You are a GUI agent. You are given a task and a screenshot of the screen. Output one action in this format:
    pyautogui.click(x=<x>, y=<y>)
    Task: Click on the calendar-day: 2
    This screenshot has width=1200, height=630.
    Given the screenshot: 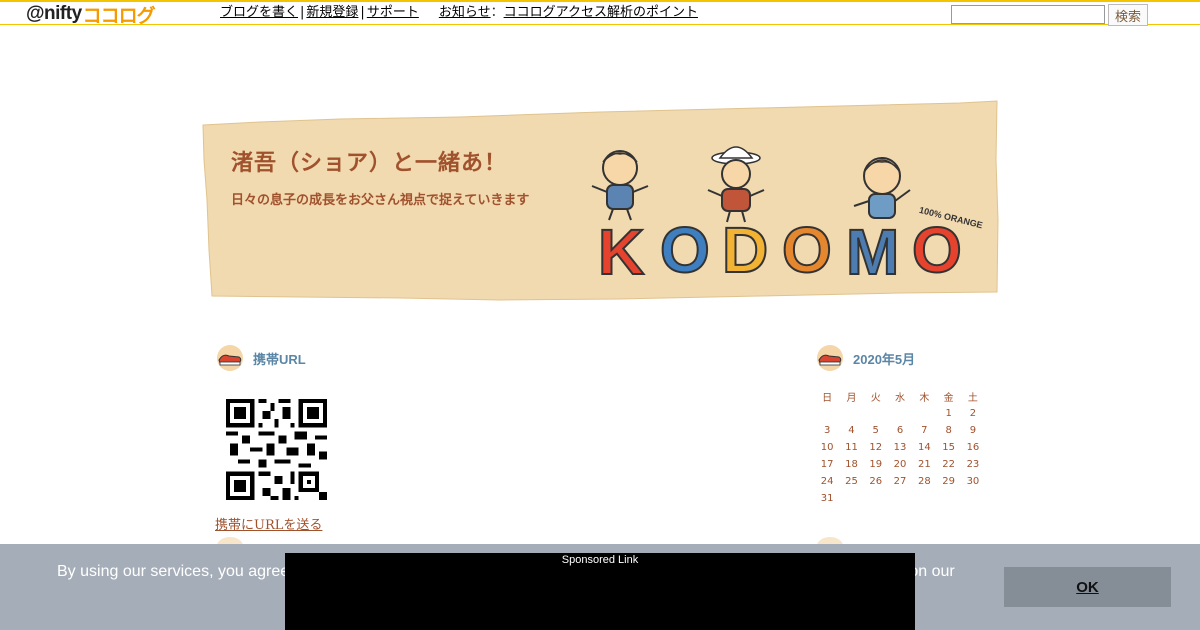 What is the action you would take?
    pyautogui.click(x=973, y=413)
    